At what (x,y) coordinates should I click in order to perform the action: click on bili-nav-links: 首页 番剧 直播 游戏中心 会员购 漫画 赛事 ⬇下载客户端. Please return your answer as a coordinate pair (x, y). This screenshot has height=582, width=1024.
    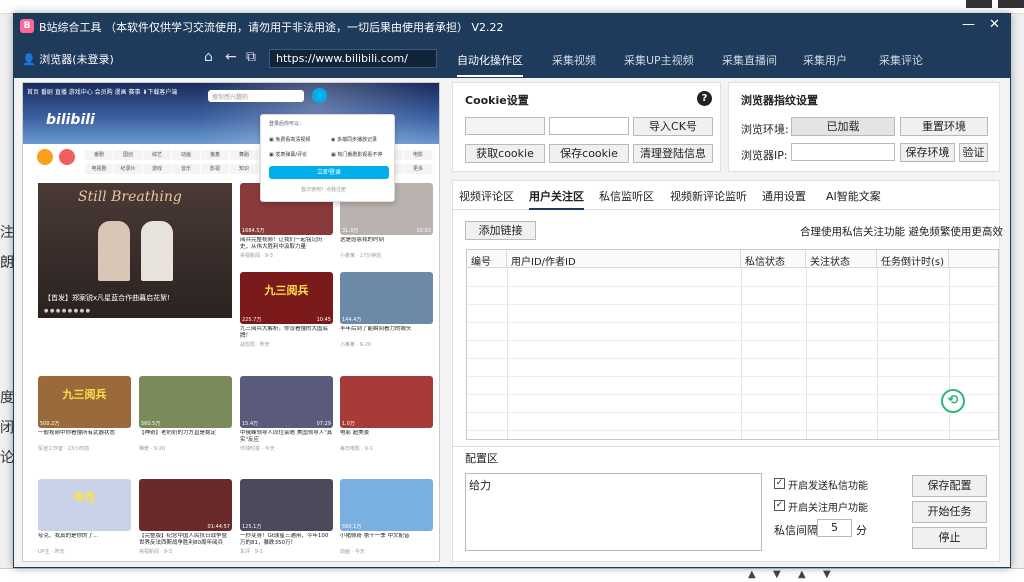
    Looking at the image, I should click on (102, 91).